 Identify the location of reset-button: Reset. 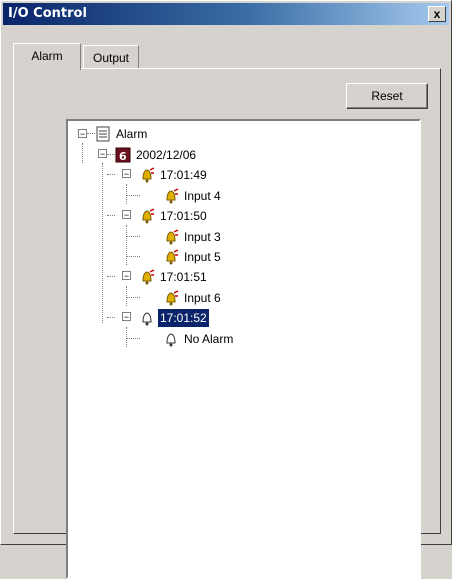
(387, 96).